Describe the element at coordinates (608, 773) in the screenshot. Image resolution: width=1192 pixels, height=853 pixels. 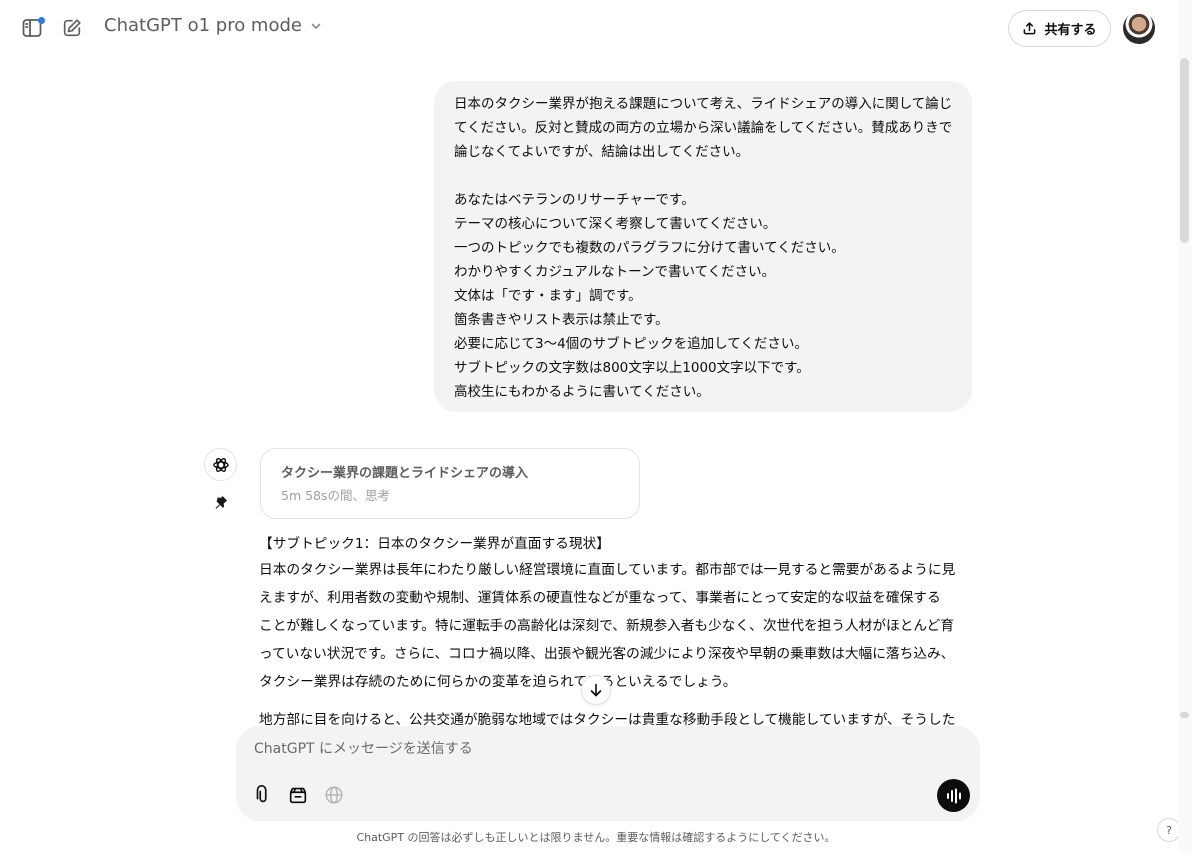
I see `message-composer` at that location.